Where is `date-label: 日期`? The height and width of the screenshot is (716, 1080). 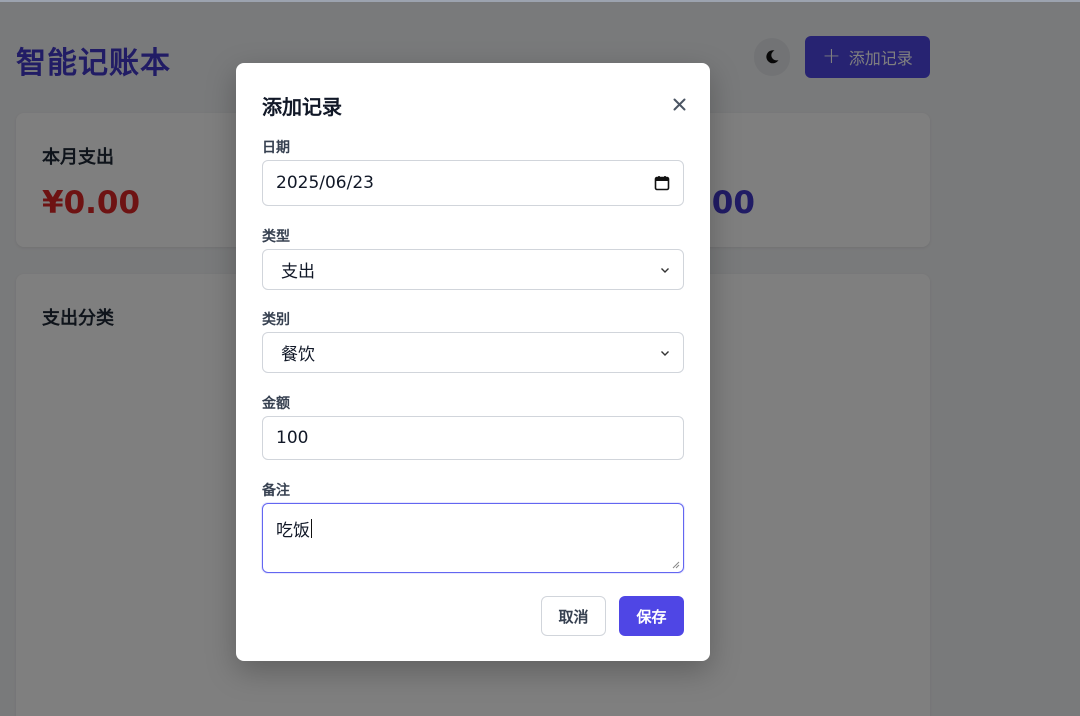
date-label: 日期 is located at coordinates (276, 148).